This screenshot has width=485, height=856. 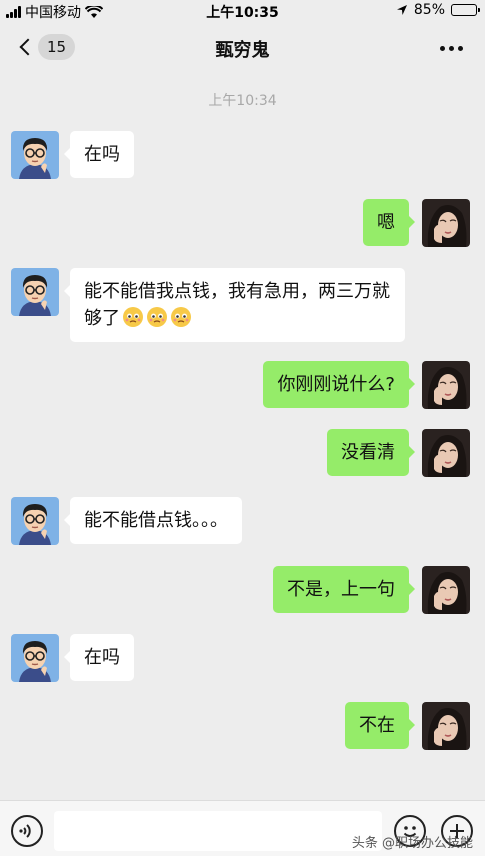 I want to click on voice-button, so click(x=27, y=831).